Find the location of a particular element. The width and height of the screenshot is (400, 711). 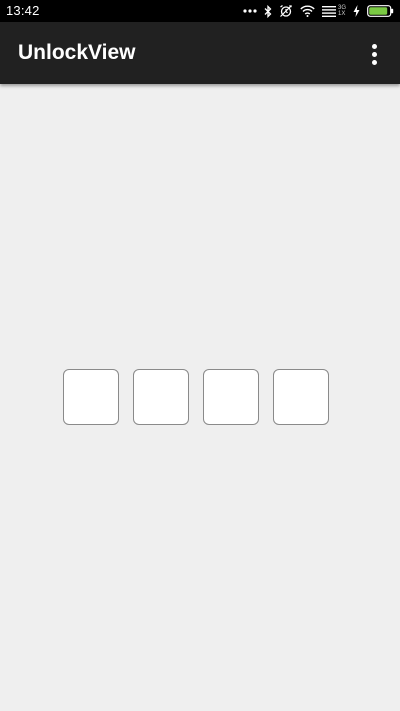

status-icons: 3G 1X is located at coordinates (318, 11).